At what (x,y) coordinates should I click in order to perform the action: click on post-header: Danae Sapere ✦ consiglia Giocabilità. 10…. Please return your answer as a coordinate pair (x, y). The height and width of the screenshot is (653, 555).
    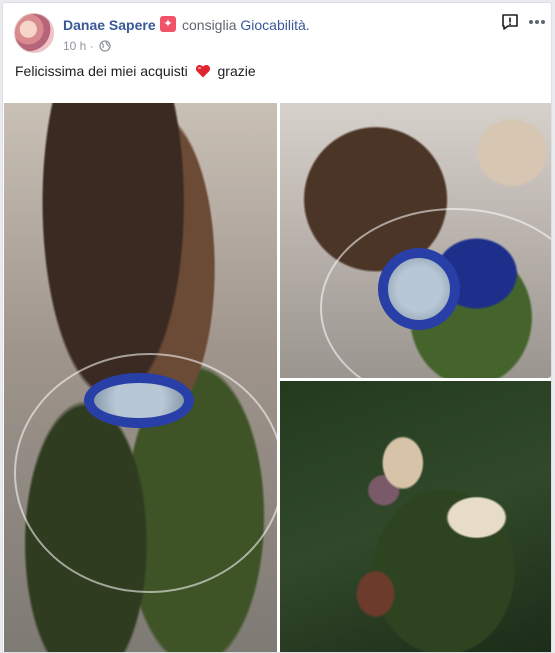
    Looking at the image, I should click on (277, 33).